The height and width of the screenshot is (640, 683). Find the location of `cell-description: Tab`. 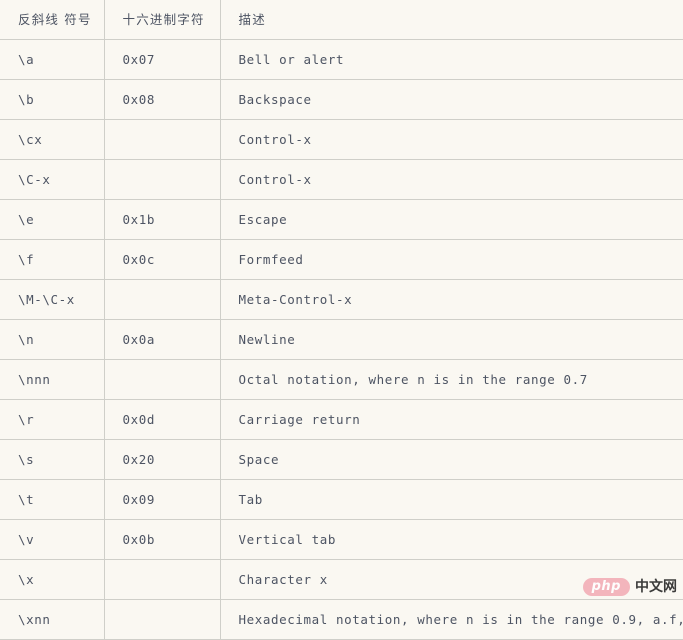

cell-description: Tab is located at coordinates (451, 499).